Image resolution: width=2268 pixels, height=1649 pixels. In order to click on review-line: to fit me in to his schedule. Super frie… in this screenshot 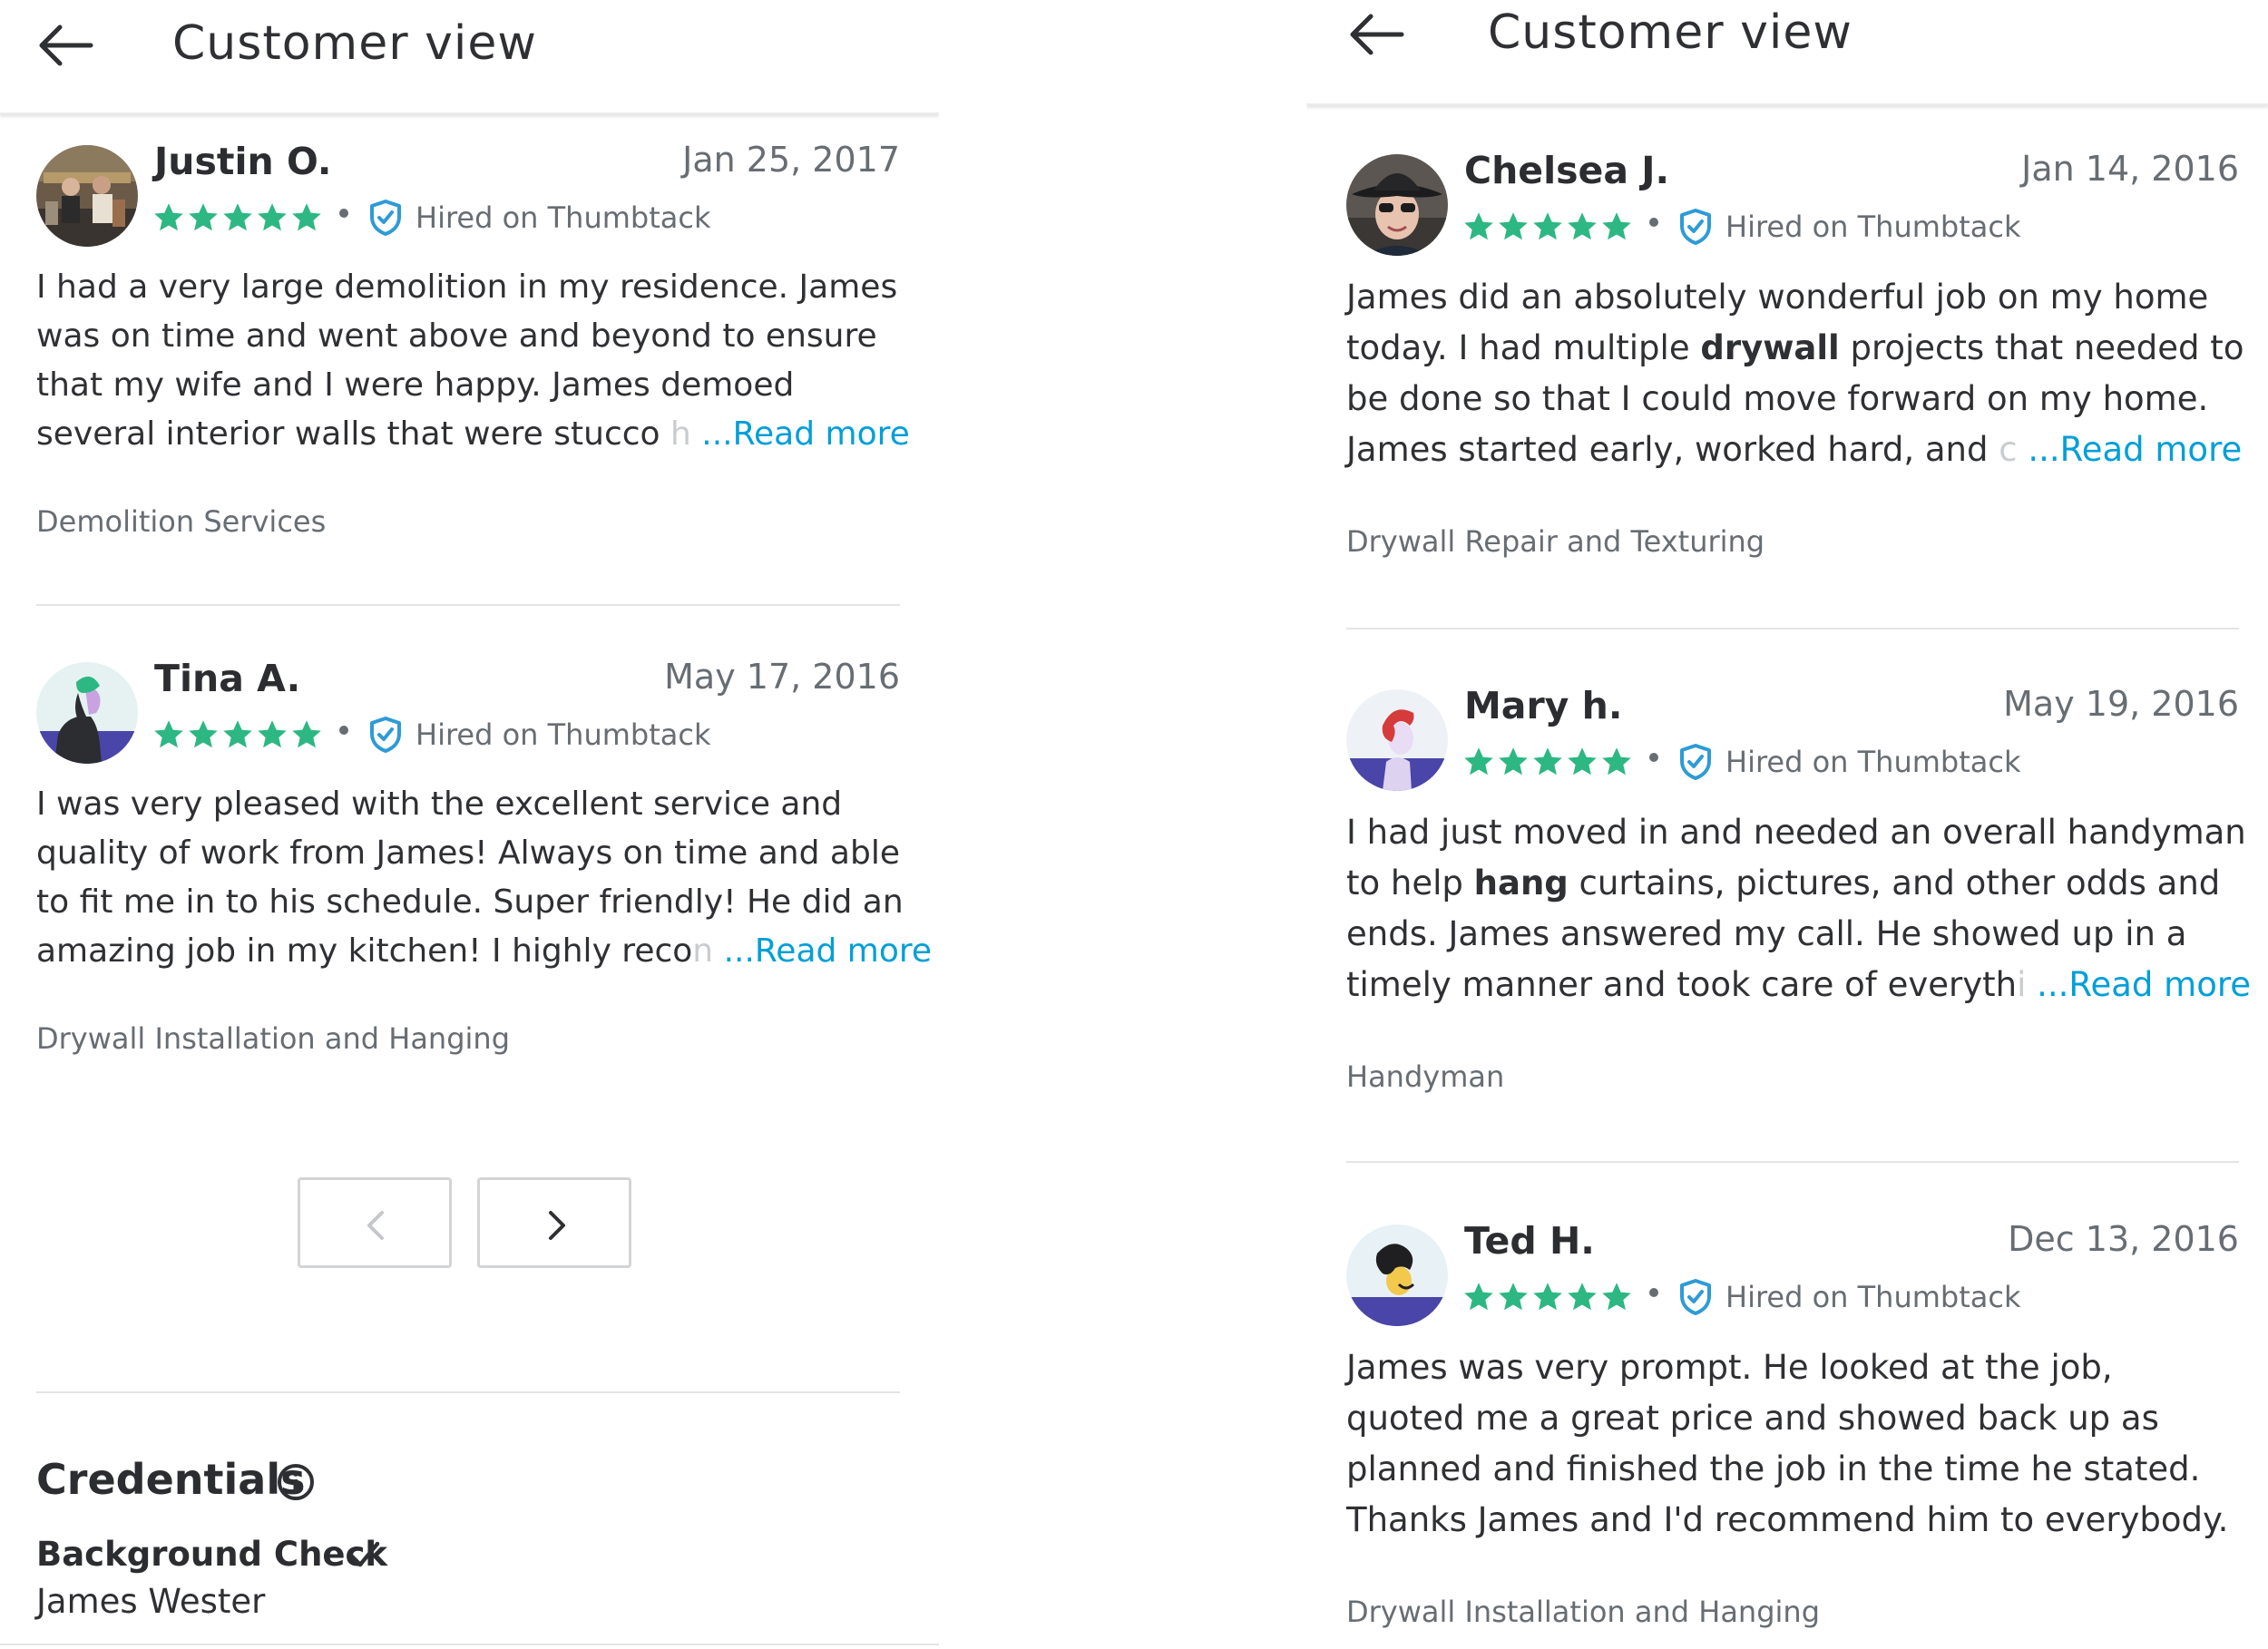, I will do `click(470, 902)`.